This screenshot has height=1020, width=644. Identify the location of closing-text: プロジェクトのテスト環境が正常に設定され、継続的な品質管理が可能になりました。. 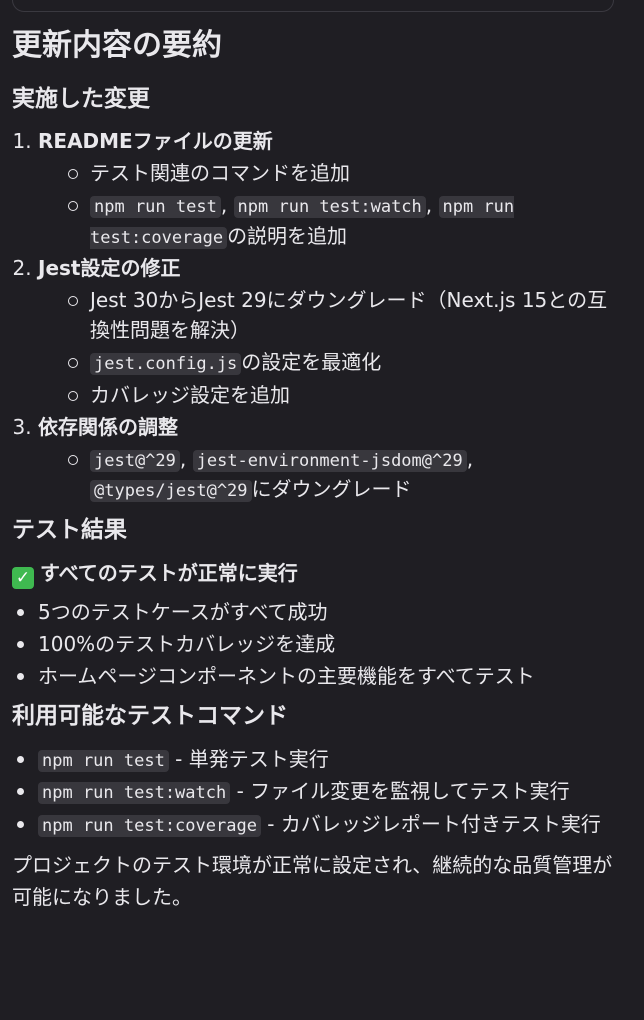
(312, 881).